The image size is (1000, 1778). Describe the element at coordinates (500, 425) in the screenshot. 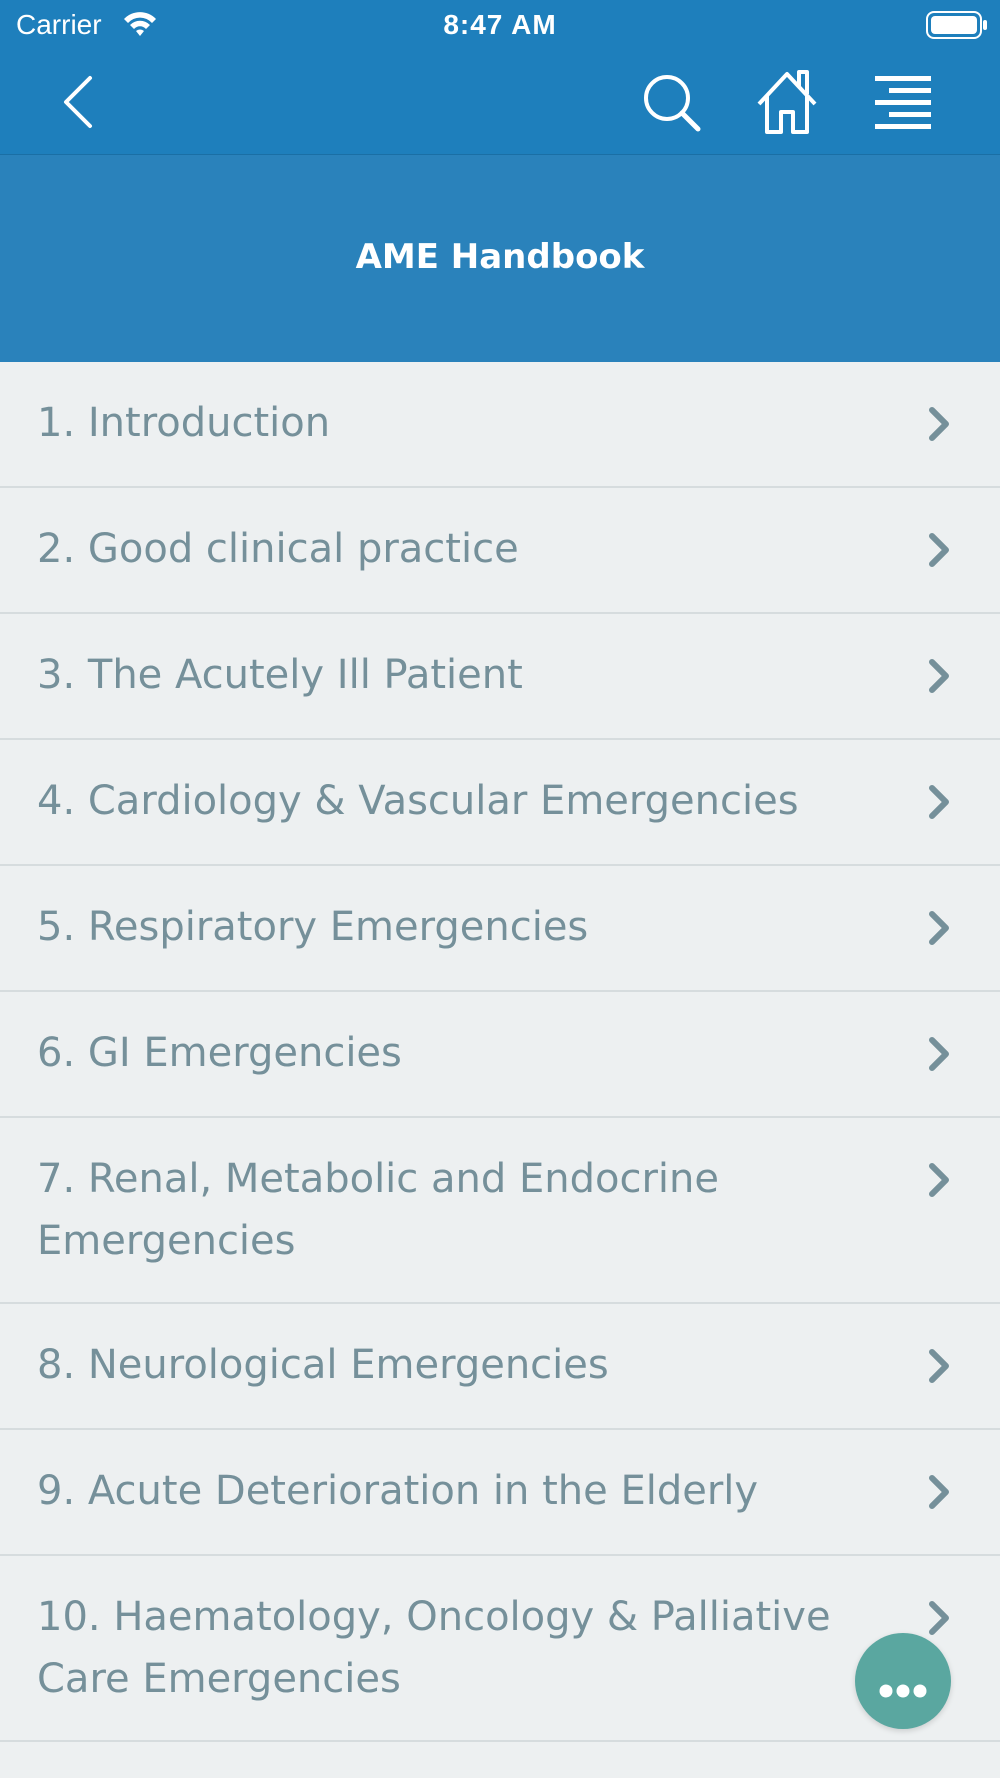

I see `list-item: 1. Introduction` at that location.